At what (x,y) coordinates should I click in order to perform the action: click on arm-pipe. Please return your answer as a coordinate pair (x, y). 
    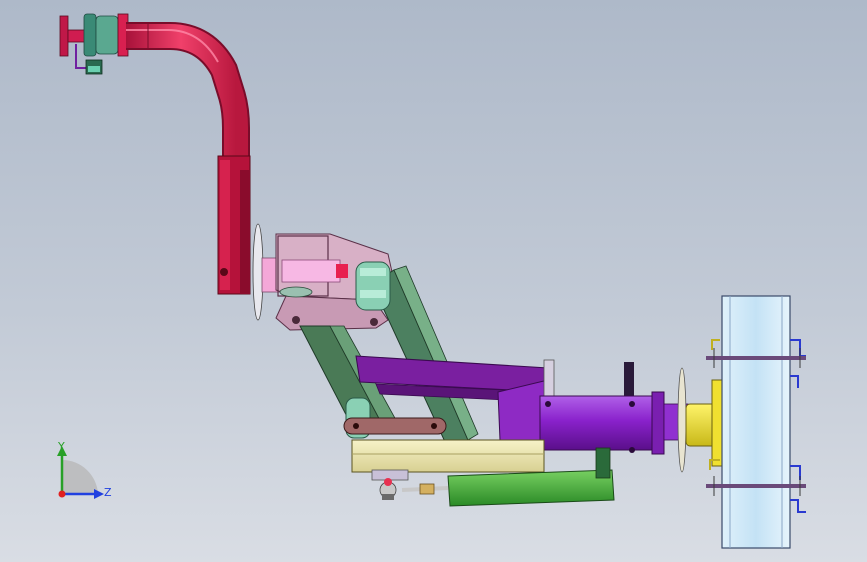
    Looking at the image, I should click on (188, 158).